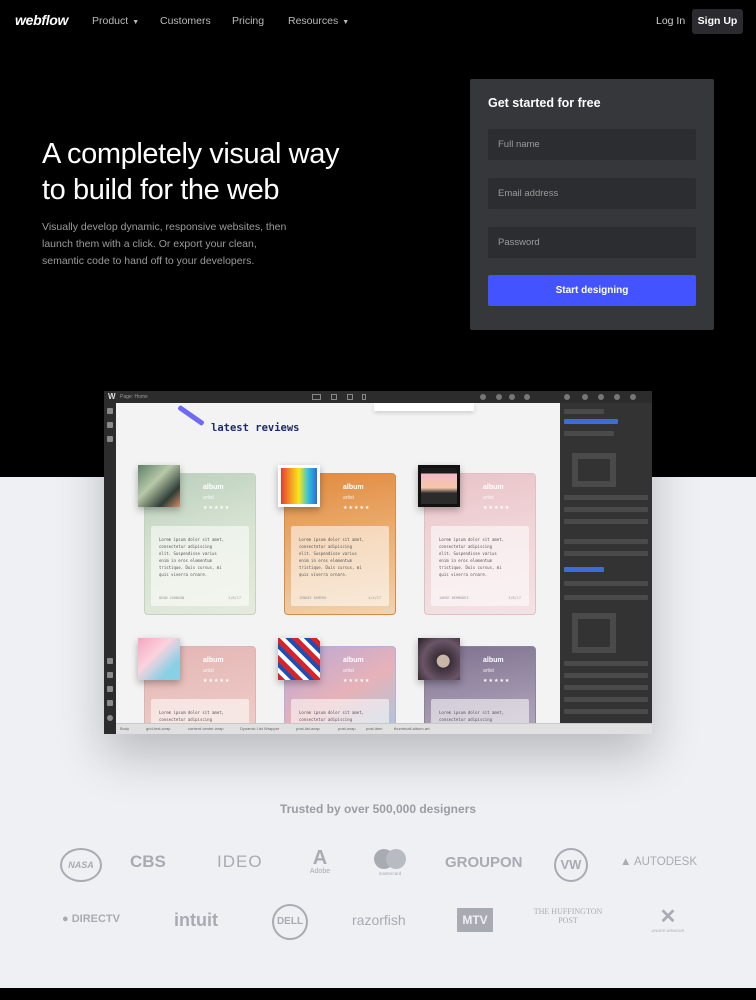 Image resolution: width=756 pixels, height=1000 pixels. Describe the element at coordinates (185, 21) in the screenshot. I see `nav-customers: Customers` at that location.